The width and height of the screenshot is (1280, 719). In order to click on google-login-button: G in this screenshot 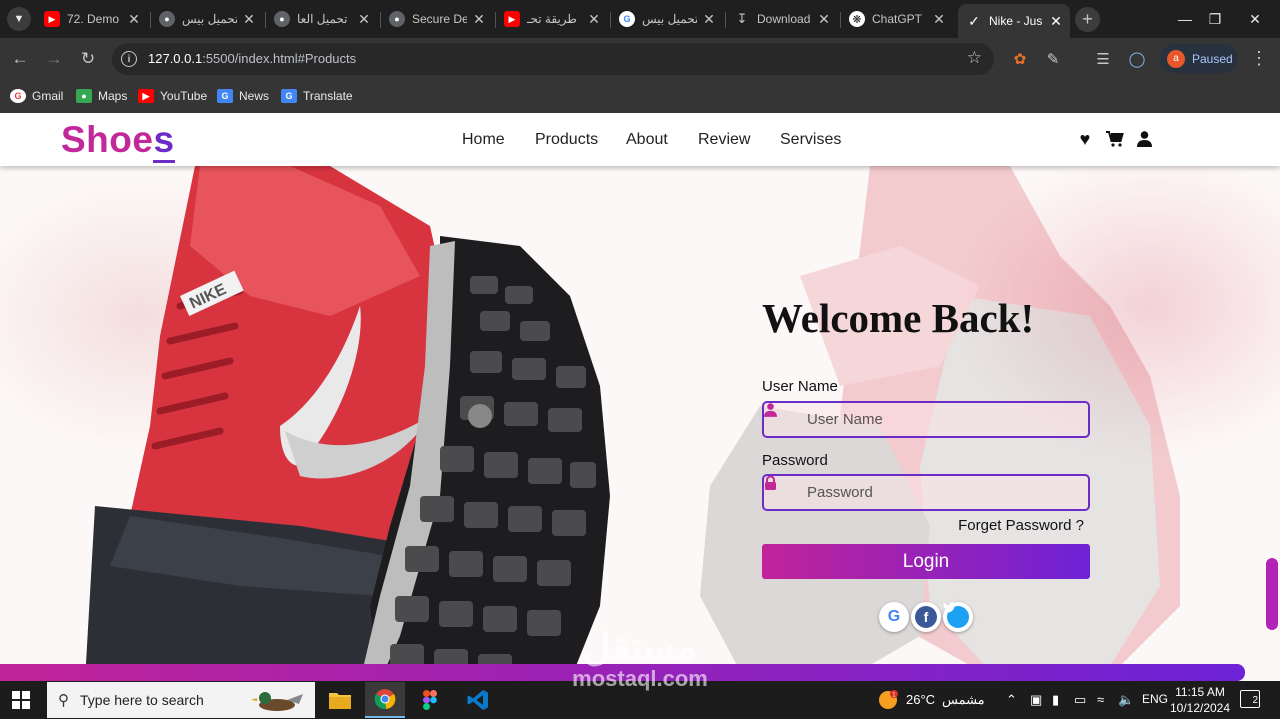, I will do `click(894, 617)`.